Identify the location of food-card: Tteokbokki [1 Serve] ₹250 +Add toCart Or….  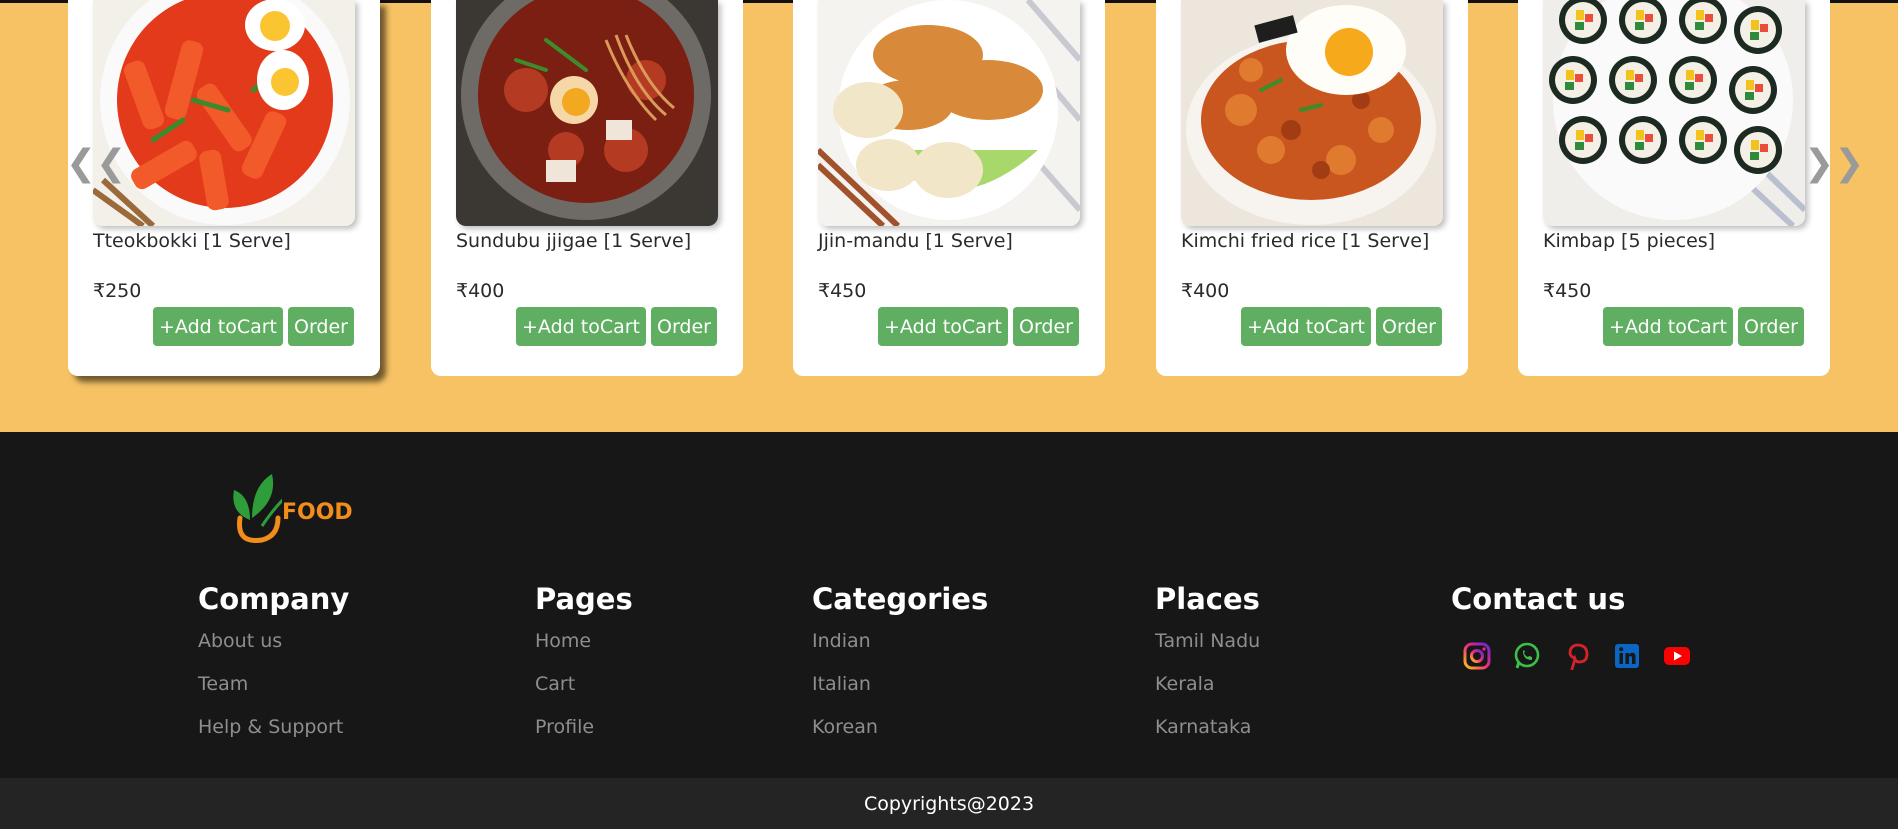
(224, 188).